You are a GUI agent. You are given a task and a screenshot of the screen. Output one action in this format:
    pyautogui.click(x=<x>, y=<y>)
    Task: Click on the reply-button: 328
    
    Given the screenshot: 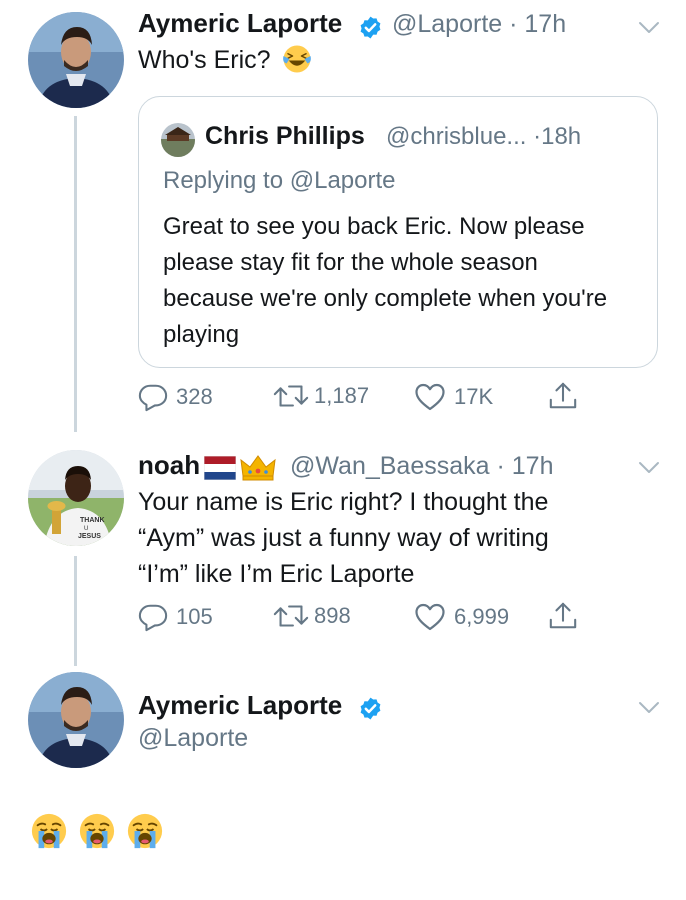 What is the action you would take?
    pyautogui.click(x=175, y=397)
    